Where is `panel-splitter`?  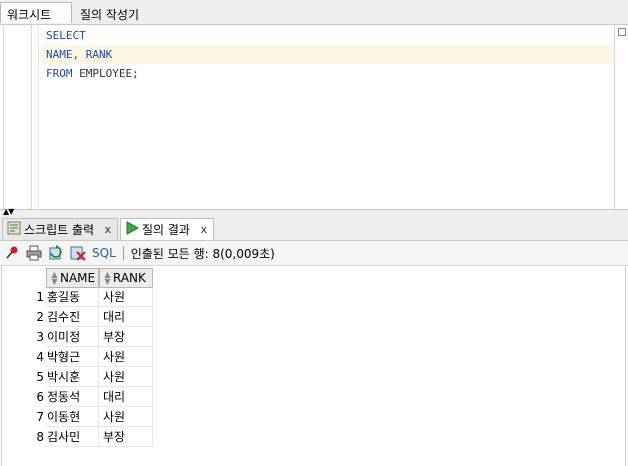 panel-splitter is located at coordinates (314, 212).